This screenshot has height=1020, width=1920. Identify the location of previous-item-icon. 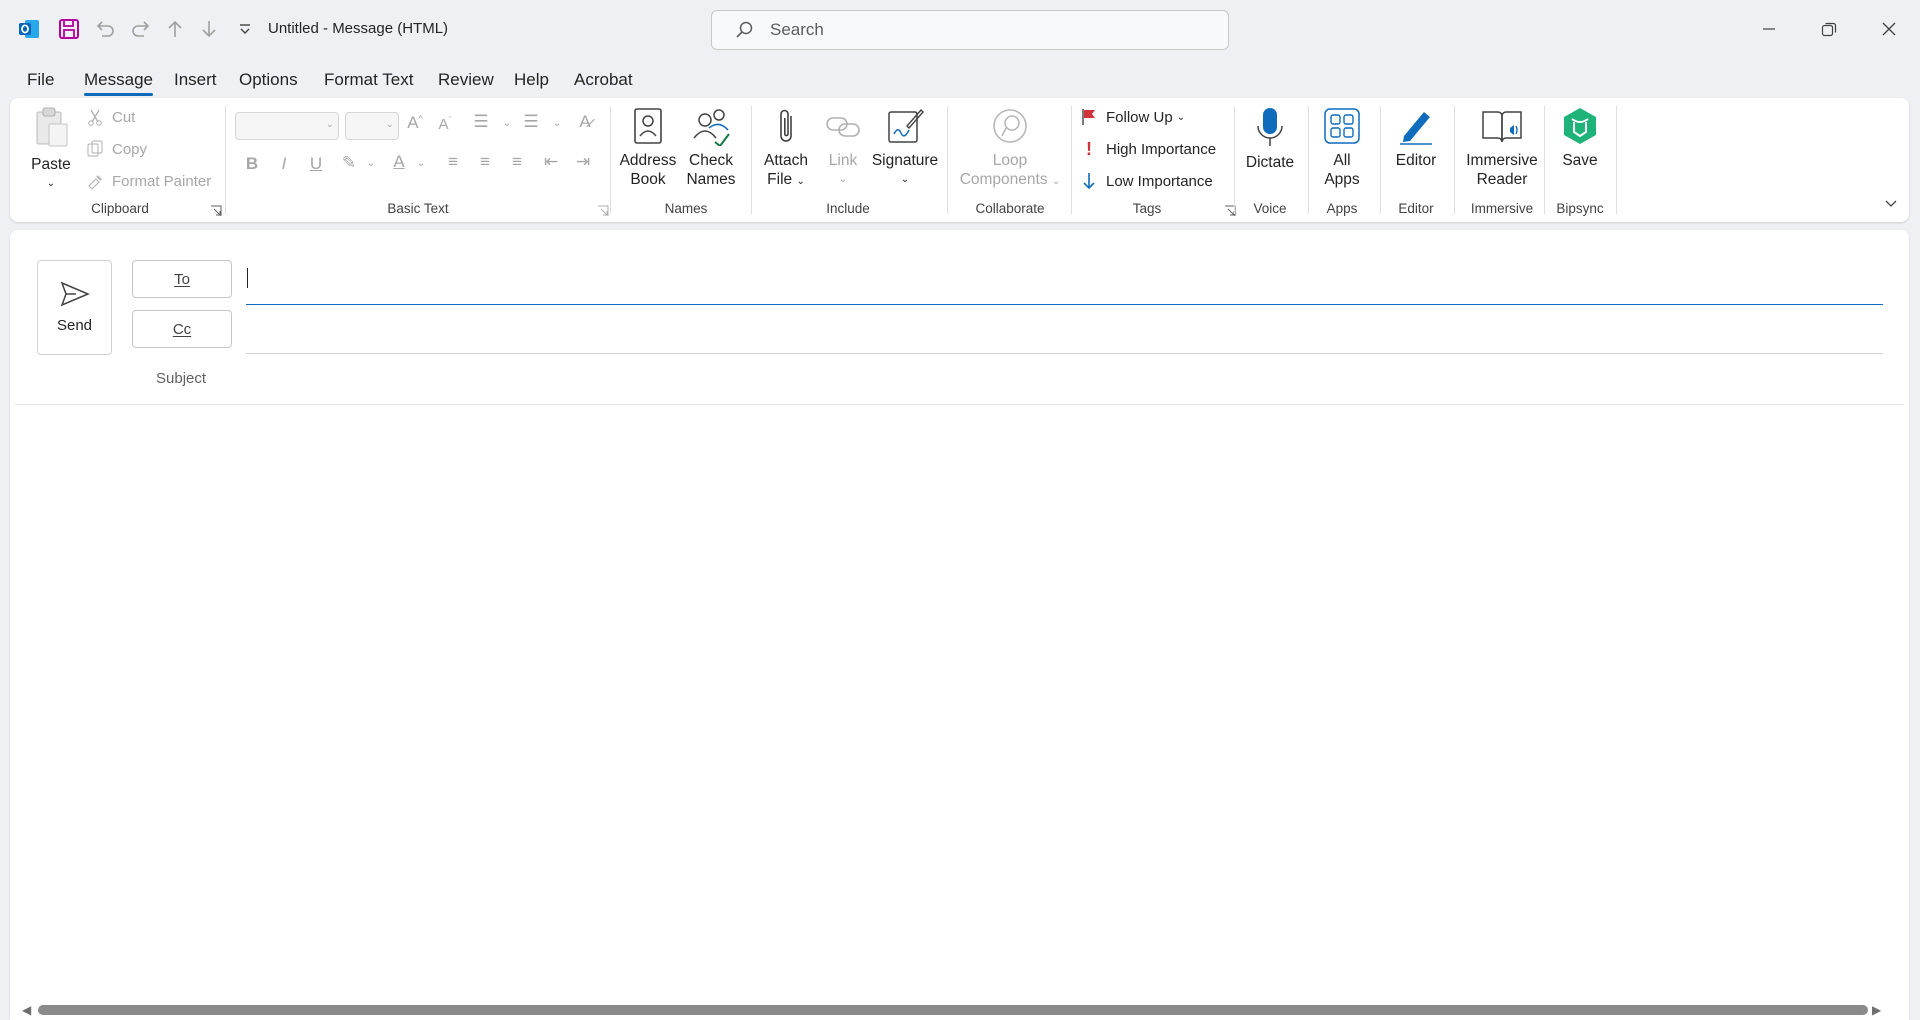
(175, 29).